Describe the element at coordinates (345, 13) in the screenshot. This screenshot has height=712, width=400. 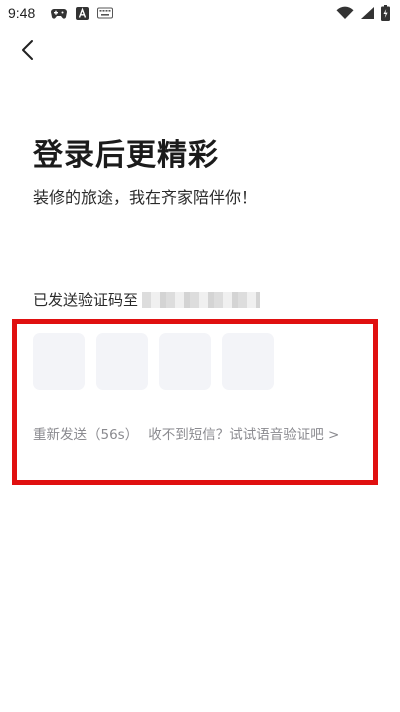
I see `wifi-icon` at that location.